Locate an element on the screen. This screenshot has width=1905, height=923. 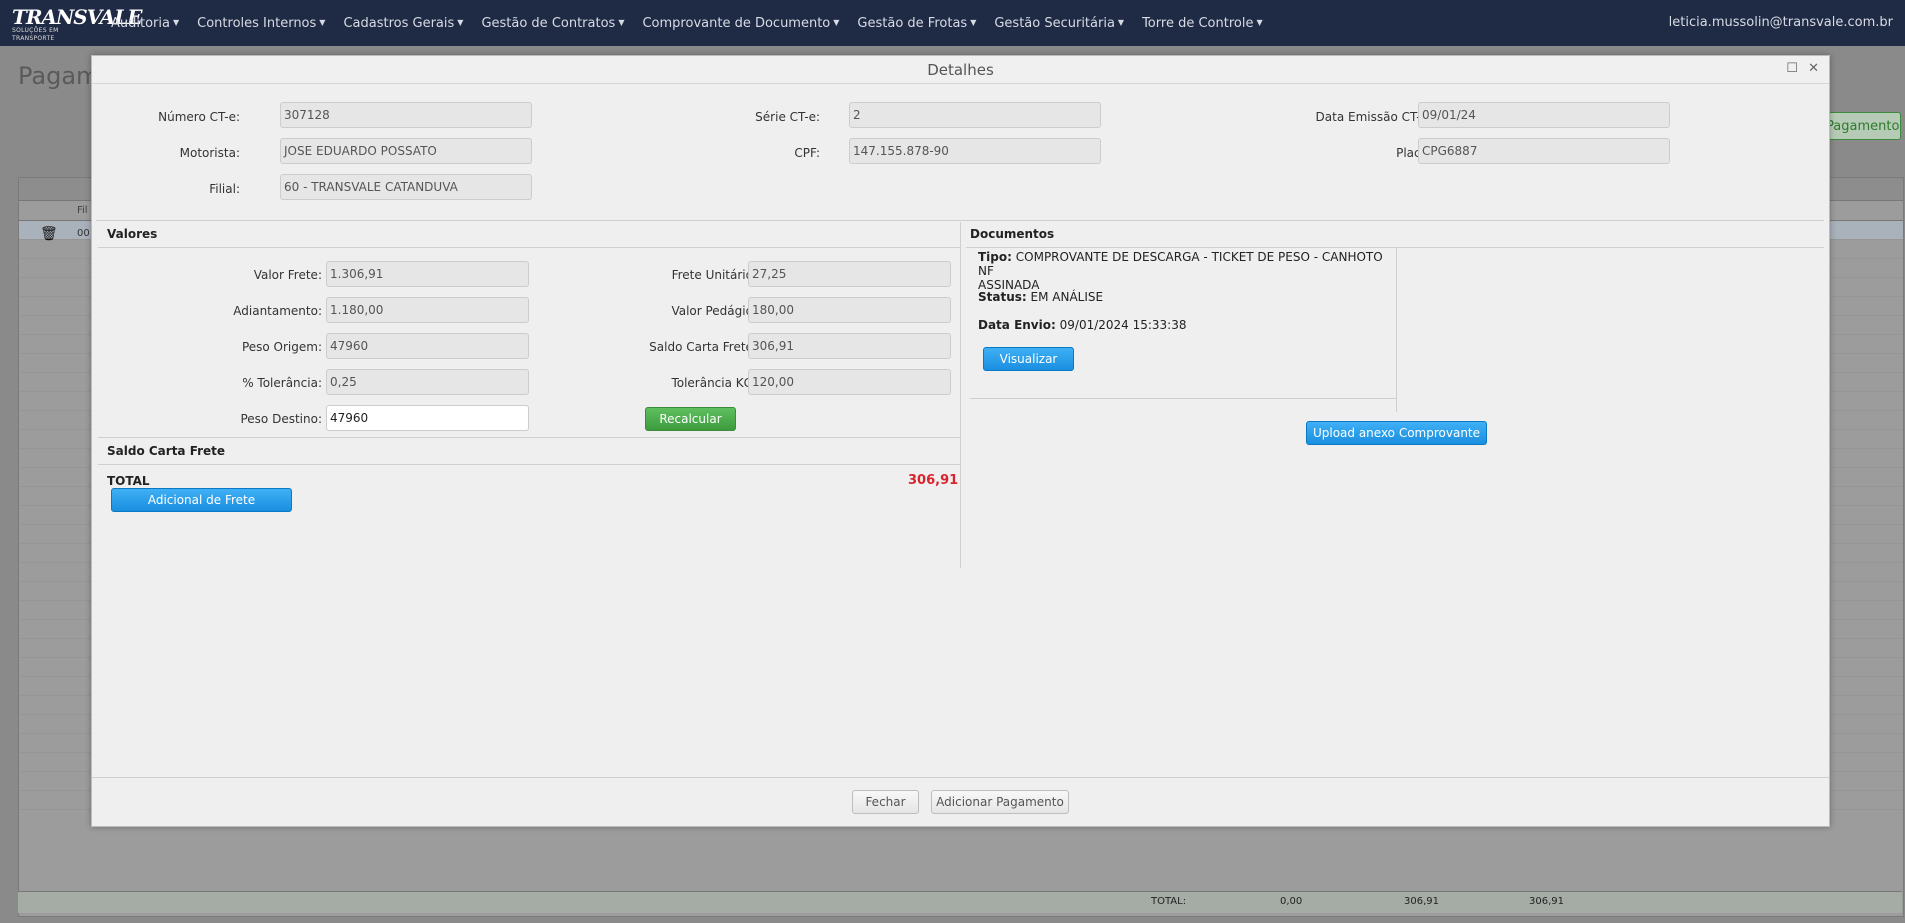
trash-icon: 🗑 is located at coordinates (49, 234).